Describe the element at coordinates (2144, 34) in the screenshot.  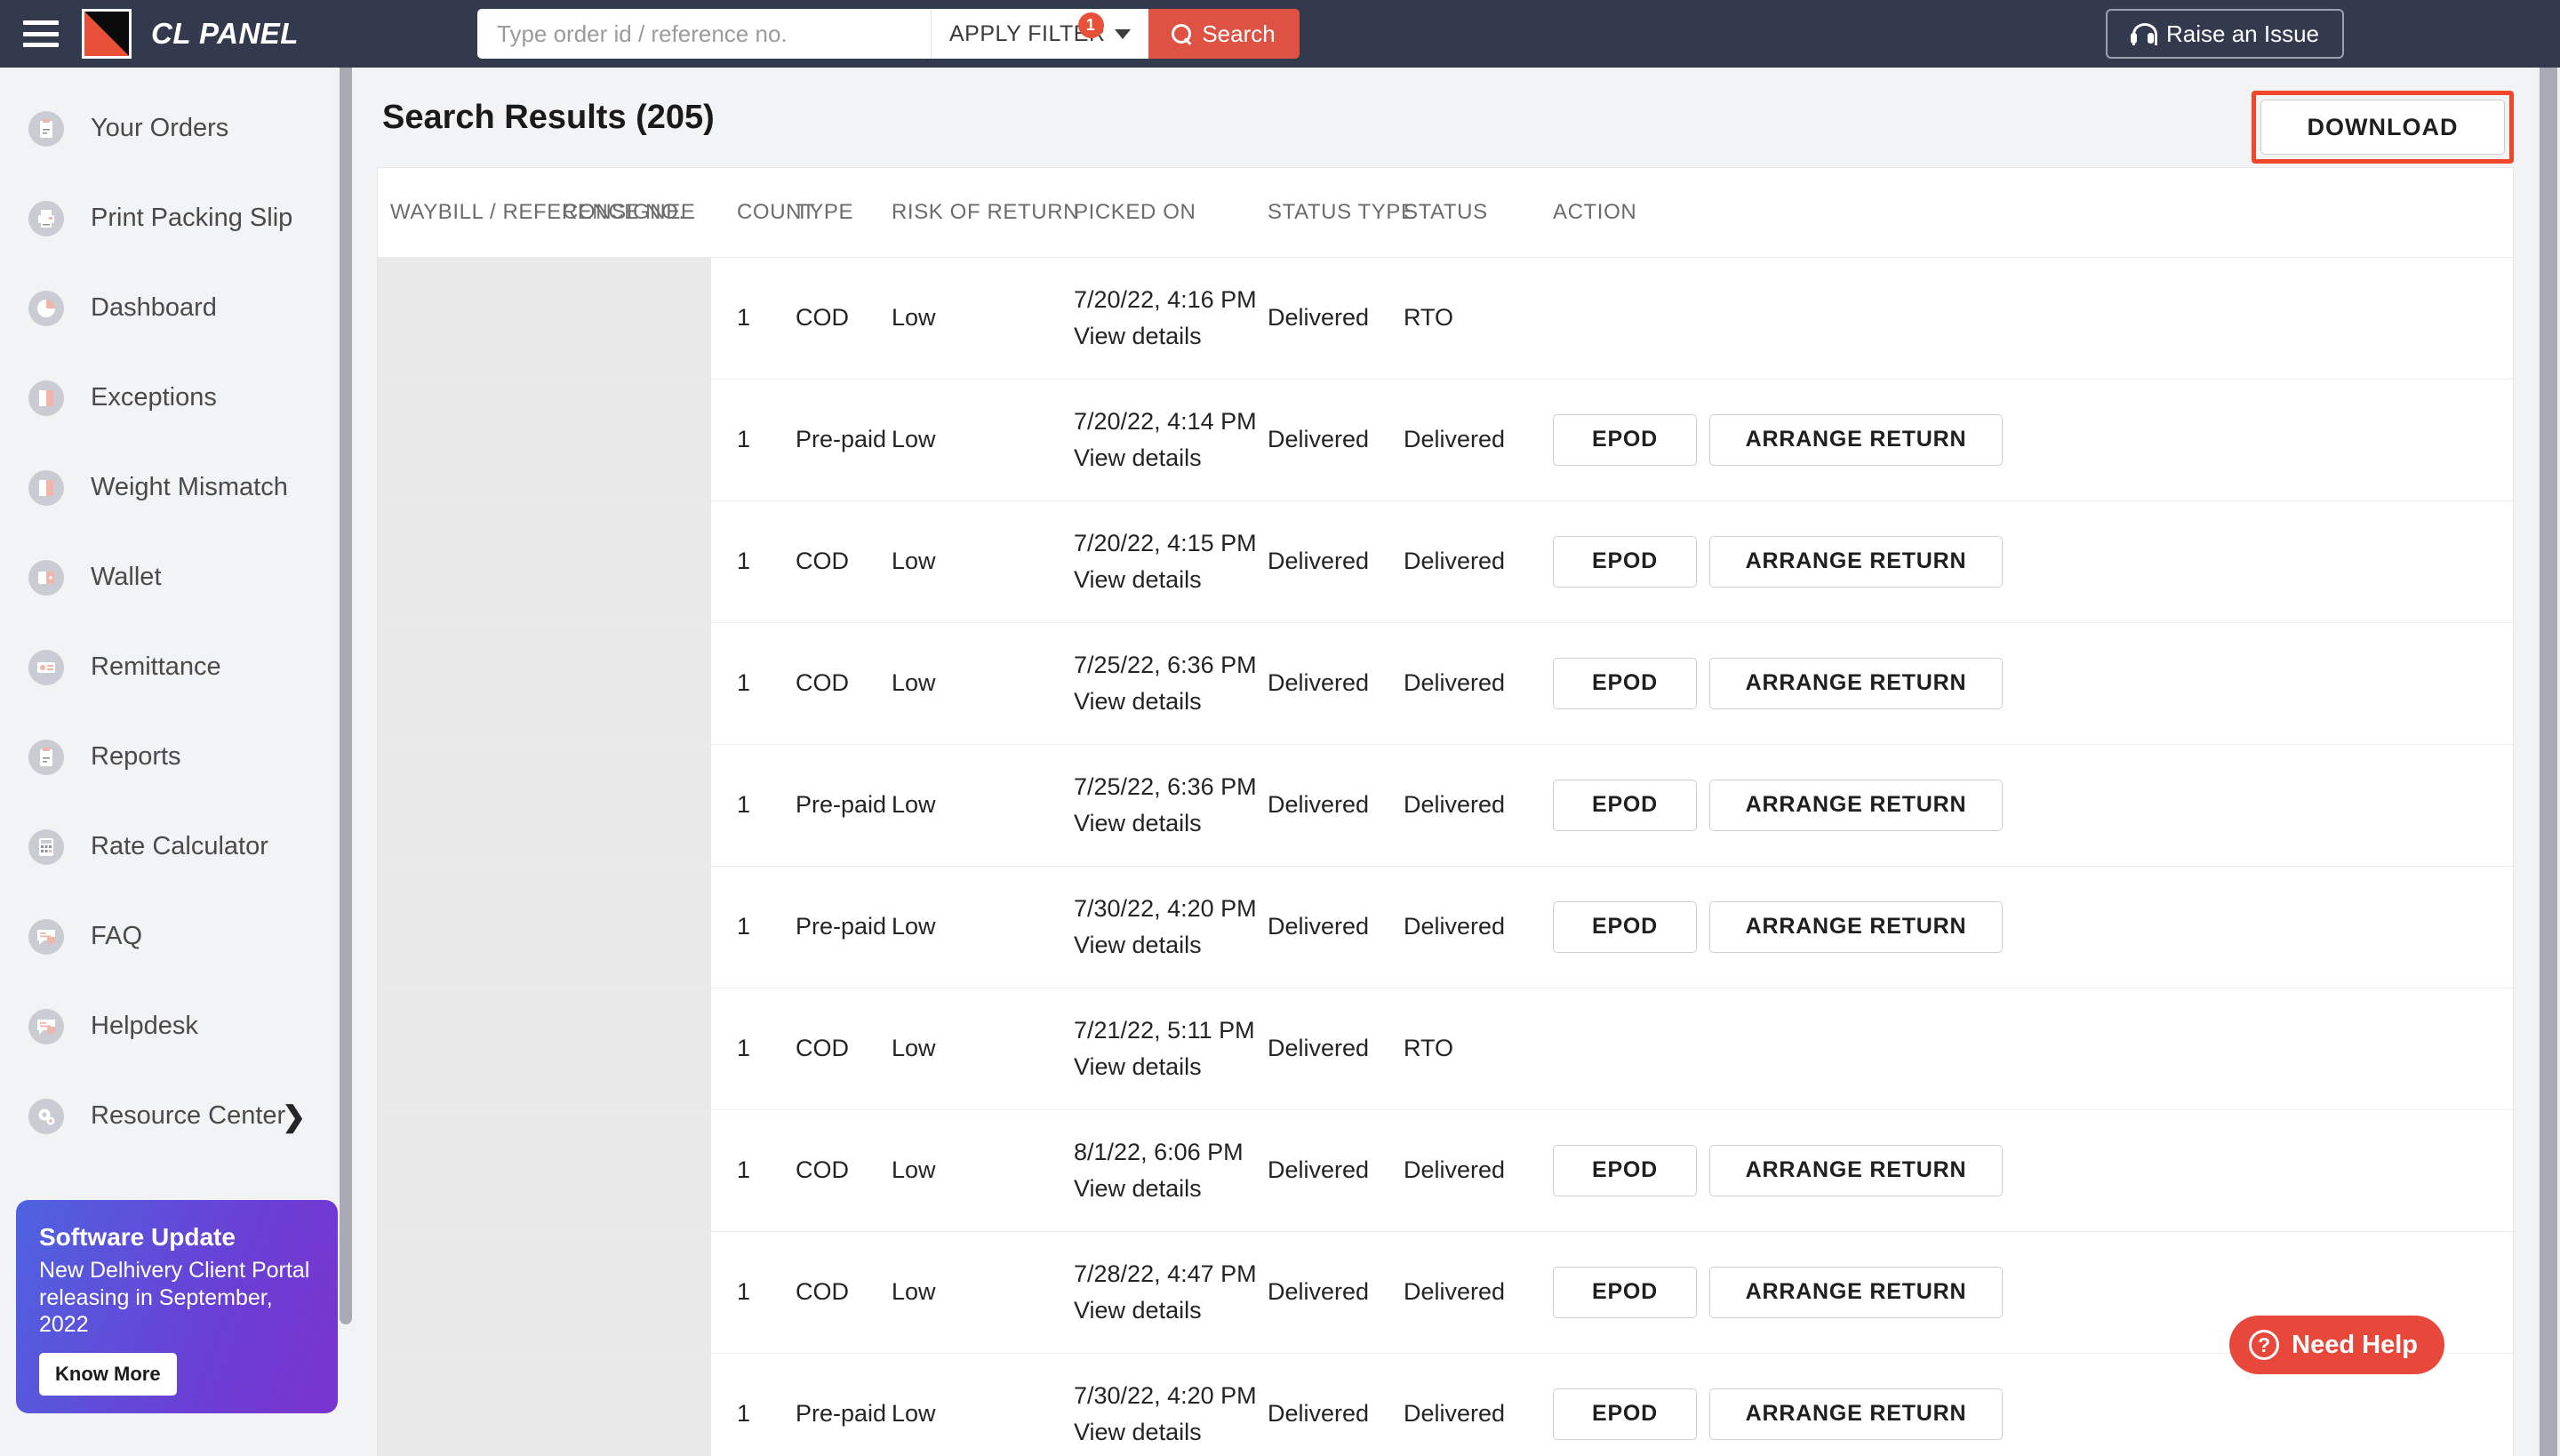
I see `headset-icon` at that location.